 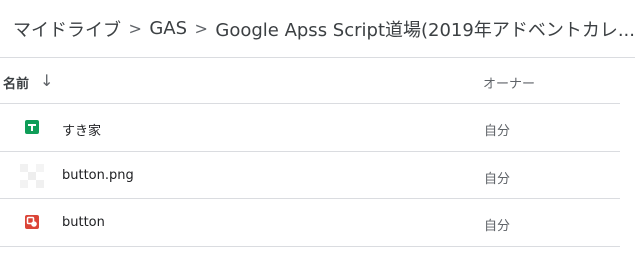 I want to click on google-drawings-icon, so click(x=32, y=222).